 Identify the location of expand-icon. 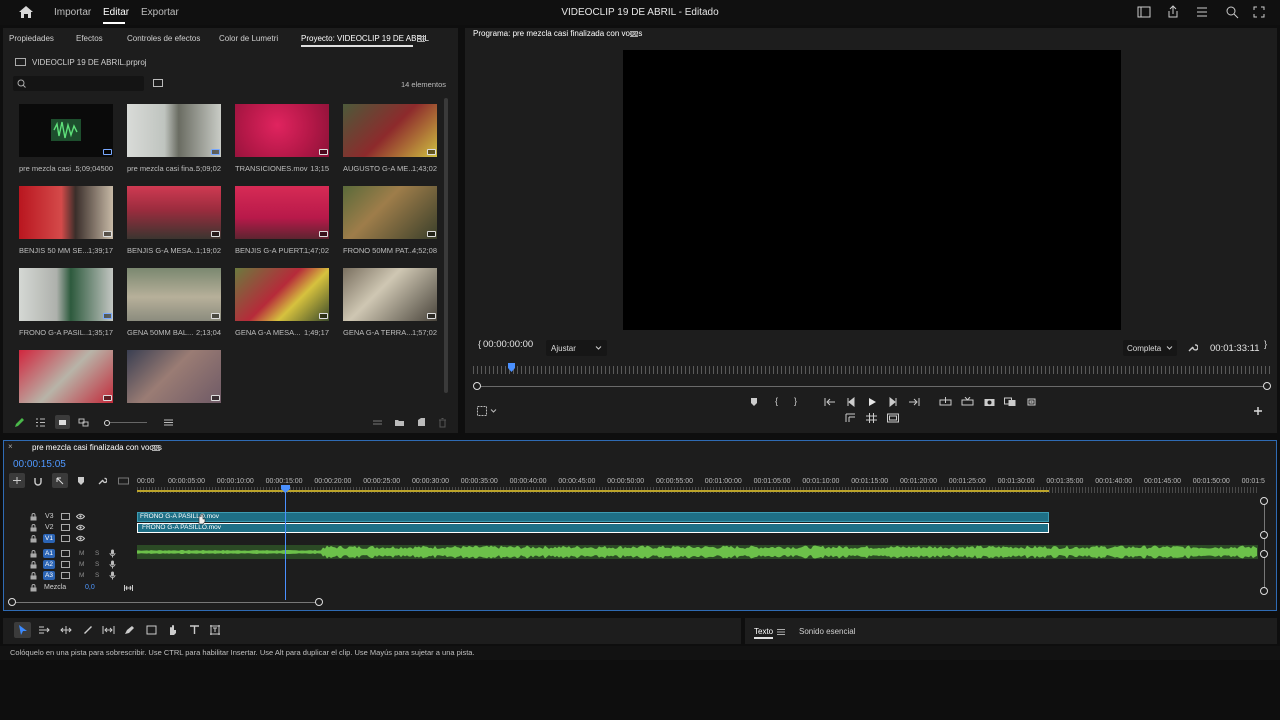
(1259, 12).